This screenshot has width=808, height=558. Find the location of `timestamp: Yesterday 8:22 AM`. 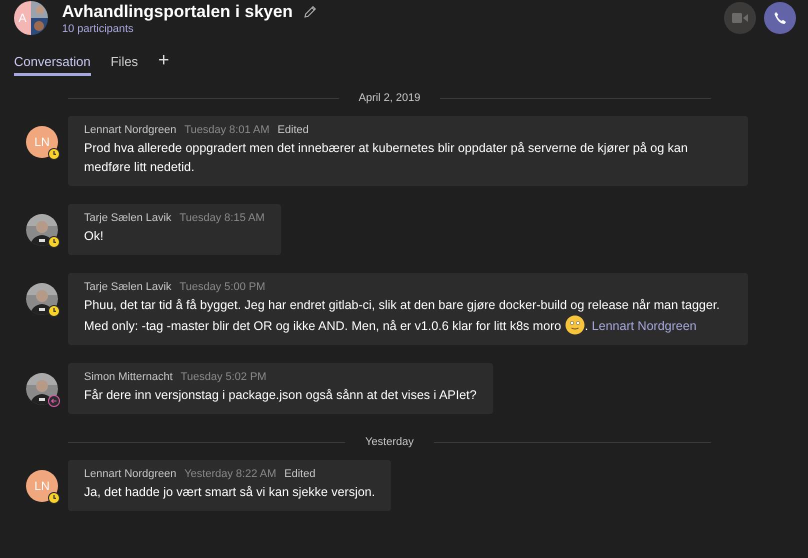

timestamp: Yesterday 8:22 AM is located at coordinates (230, 474).